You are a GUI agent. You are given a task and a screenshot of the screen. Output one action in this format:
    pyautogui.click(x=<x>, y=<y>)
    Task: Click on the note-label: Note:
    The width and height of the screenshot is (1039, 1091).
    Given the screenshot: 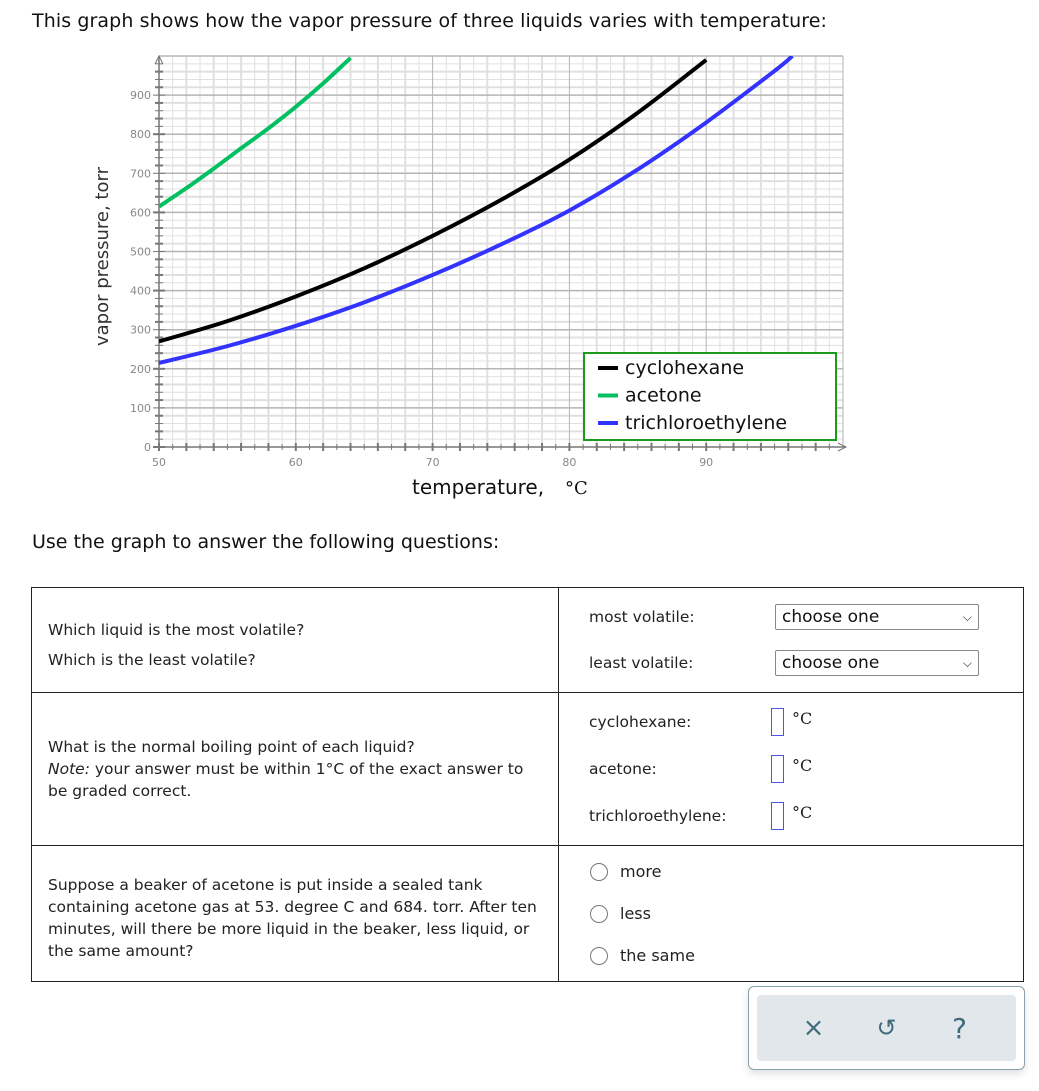 What is the action you would take?
    pyautogui.click(x=69, y=769)
    